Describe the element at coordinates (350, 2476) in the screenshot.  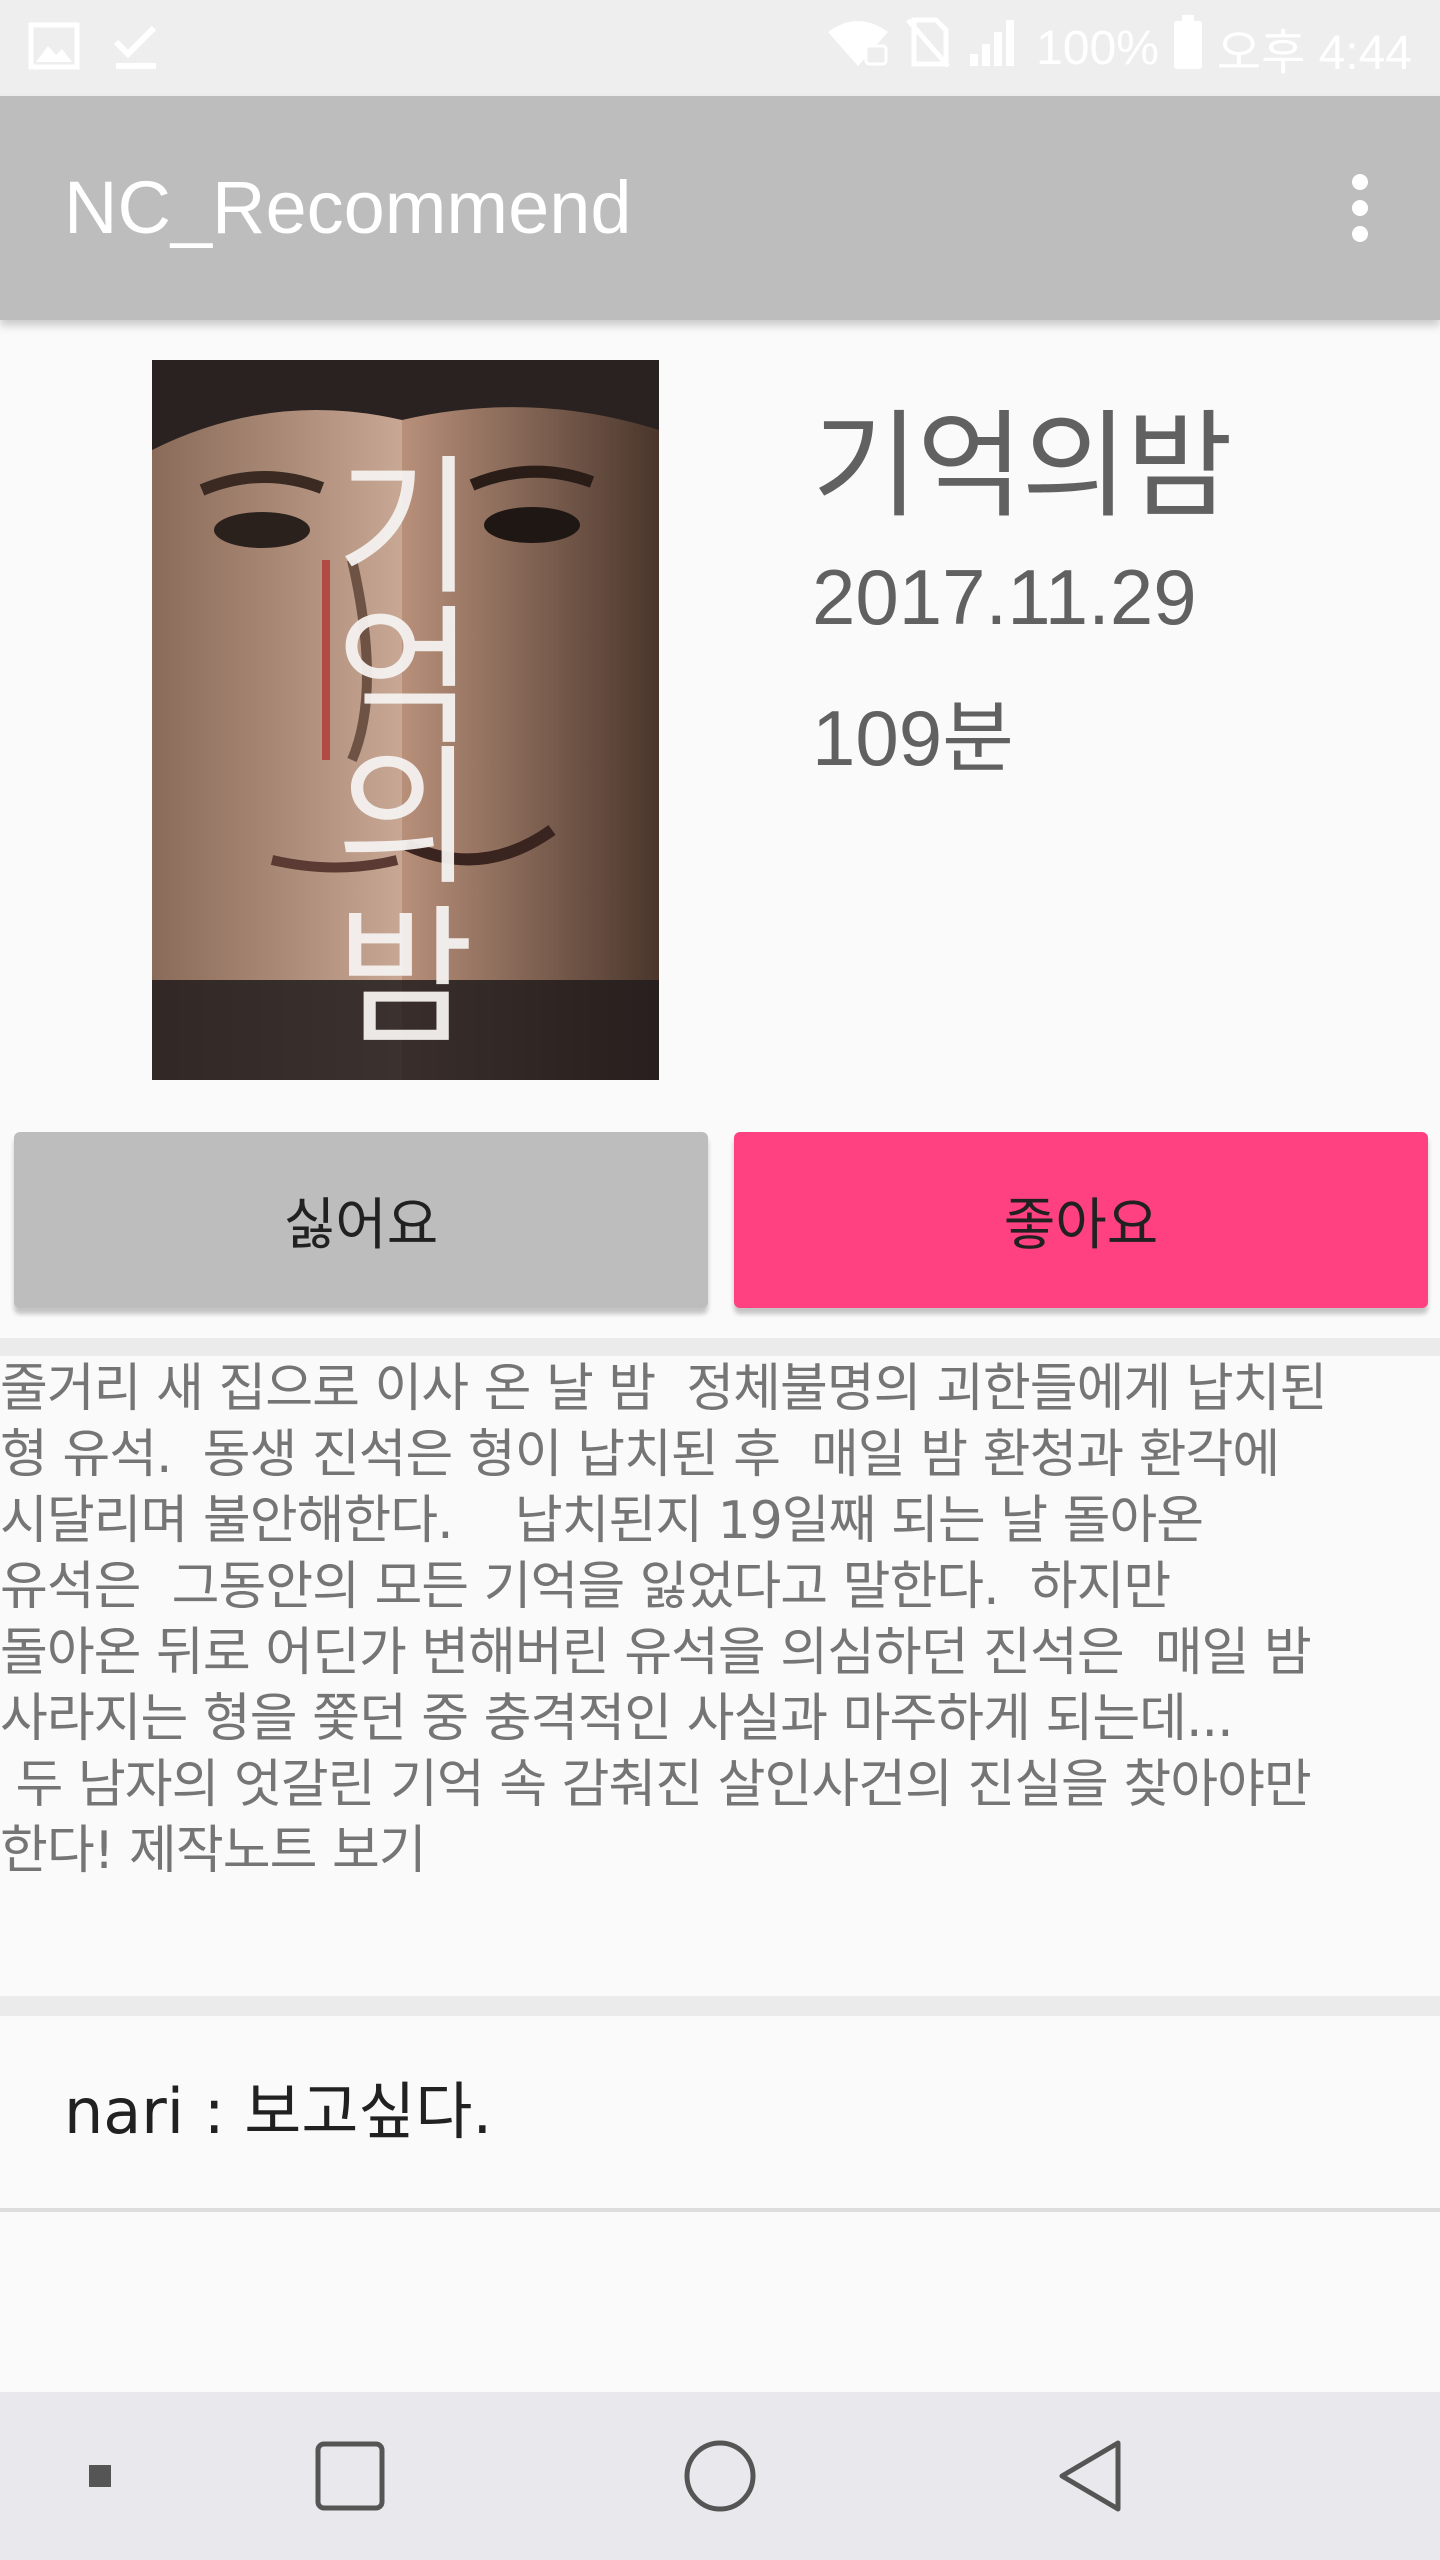
I see `recents-icon` at that location.